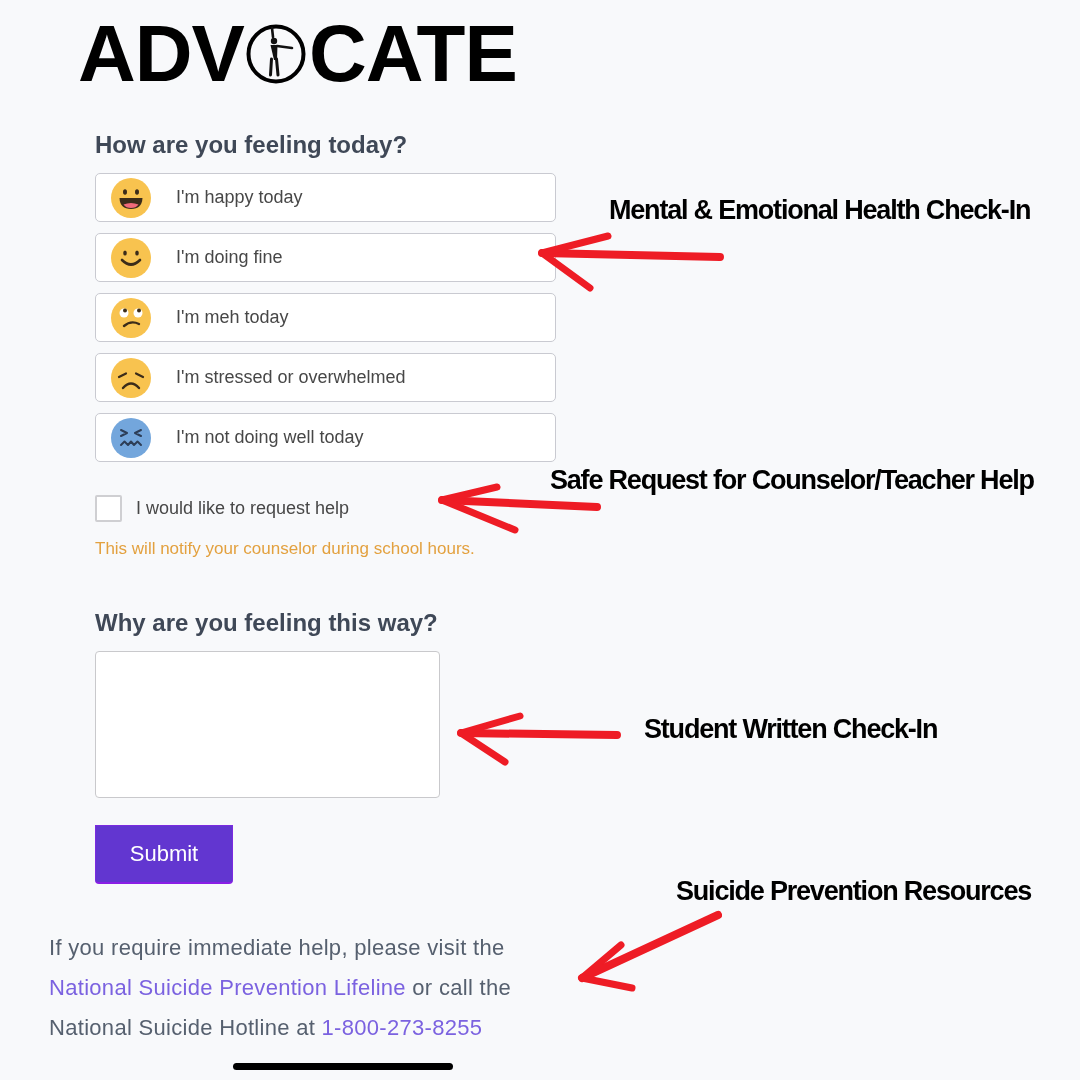 The height and width of the screenshot is (1080, 1080). What do you see at coordinates (325, 437) in the screenshot?
I see `mood-option: I'm not doing well today` at bounding box center [325, 437].